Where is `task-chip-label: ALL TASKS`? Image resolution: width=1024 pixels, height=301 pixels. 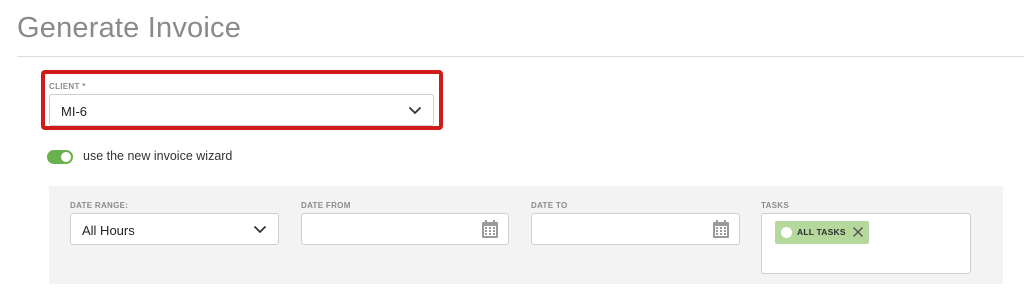 task-chip-label: ALL TASKS is located at coordinates (821, 232).